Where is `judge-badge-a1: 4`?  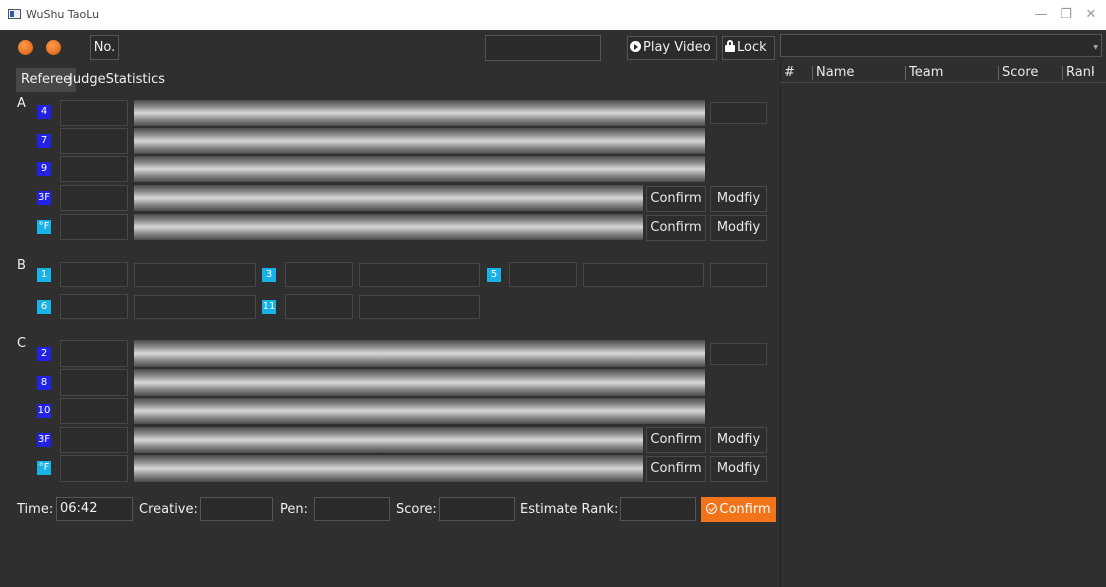
judge-badge-a1: 4 is located at coordinates (44, 112).